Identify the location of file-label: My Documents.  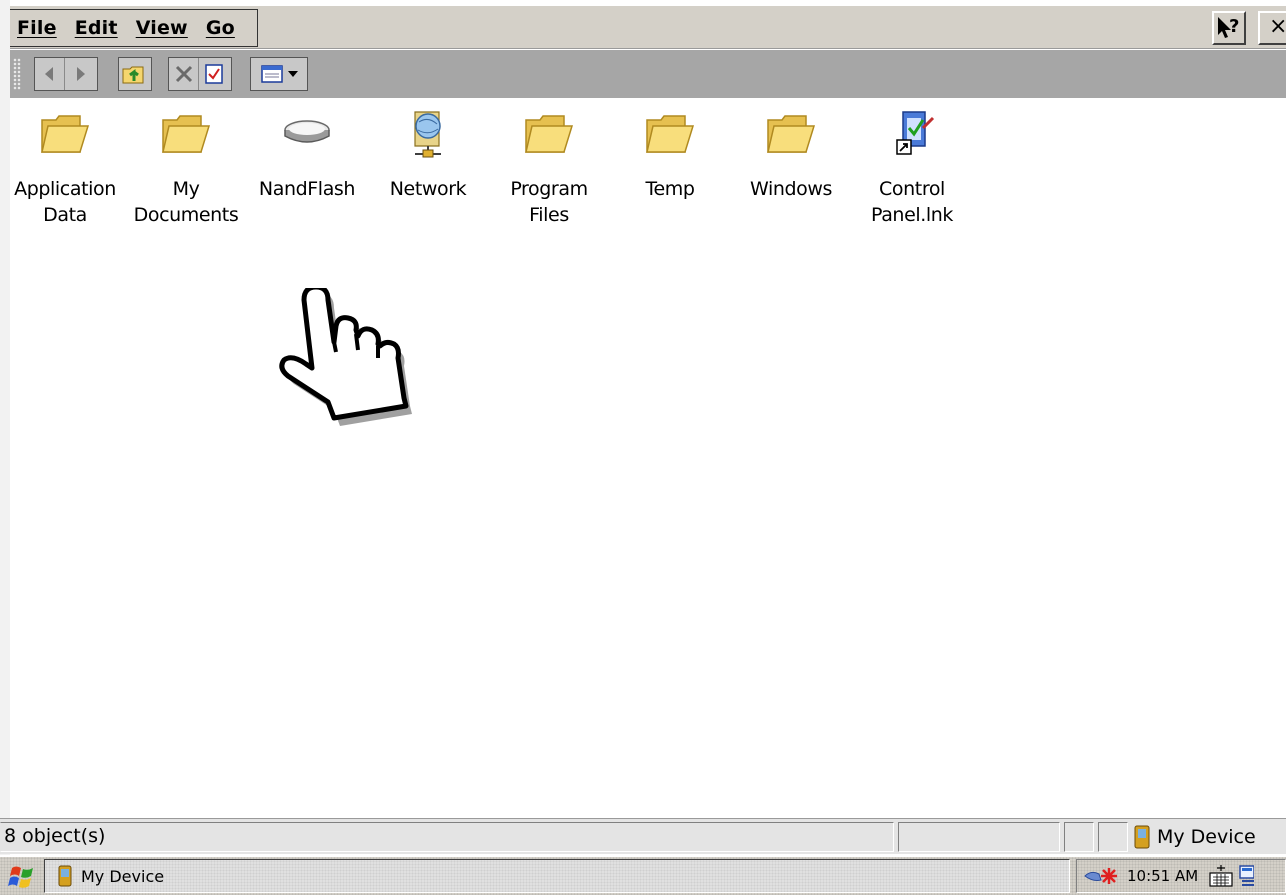
(186, 202).